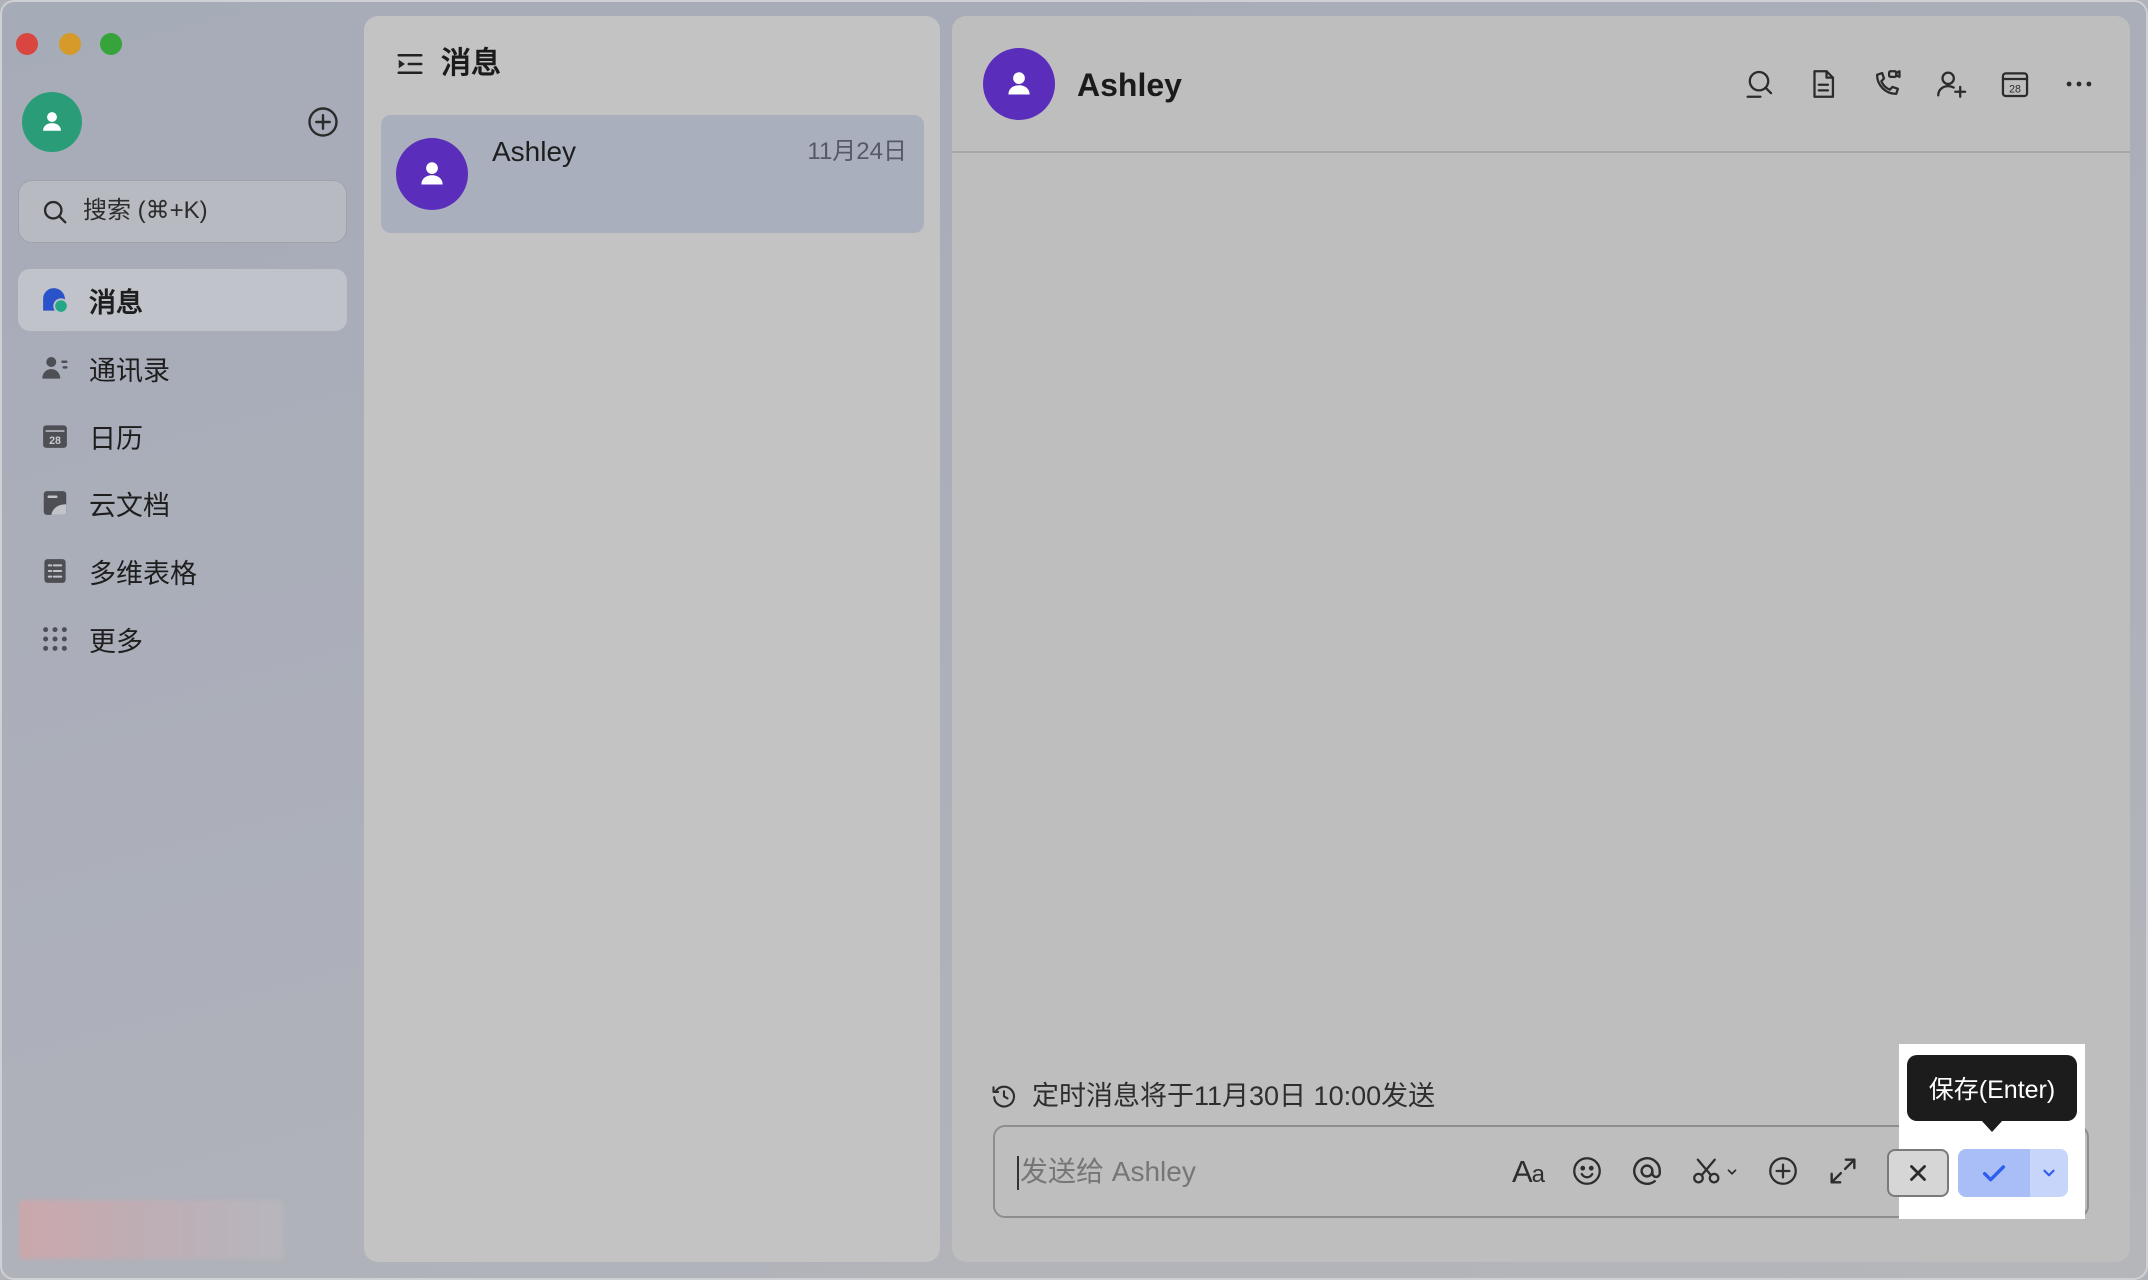  What do you see at coordinates (410, 64) in the screenshot?
I see `collapse-list-icon` at bounding box center [410, 64].